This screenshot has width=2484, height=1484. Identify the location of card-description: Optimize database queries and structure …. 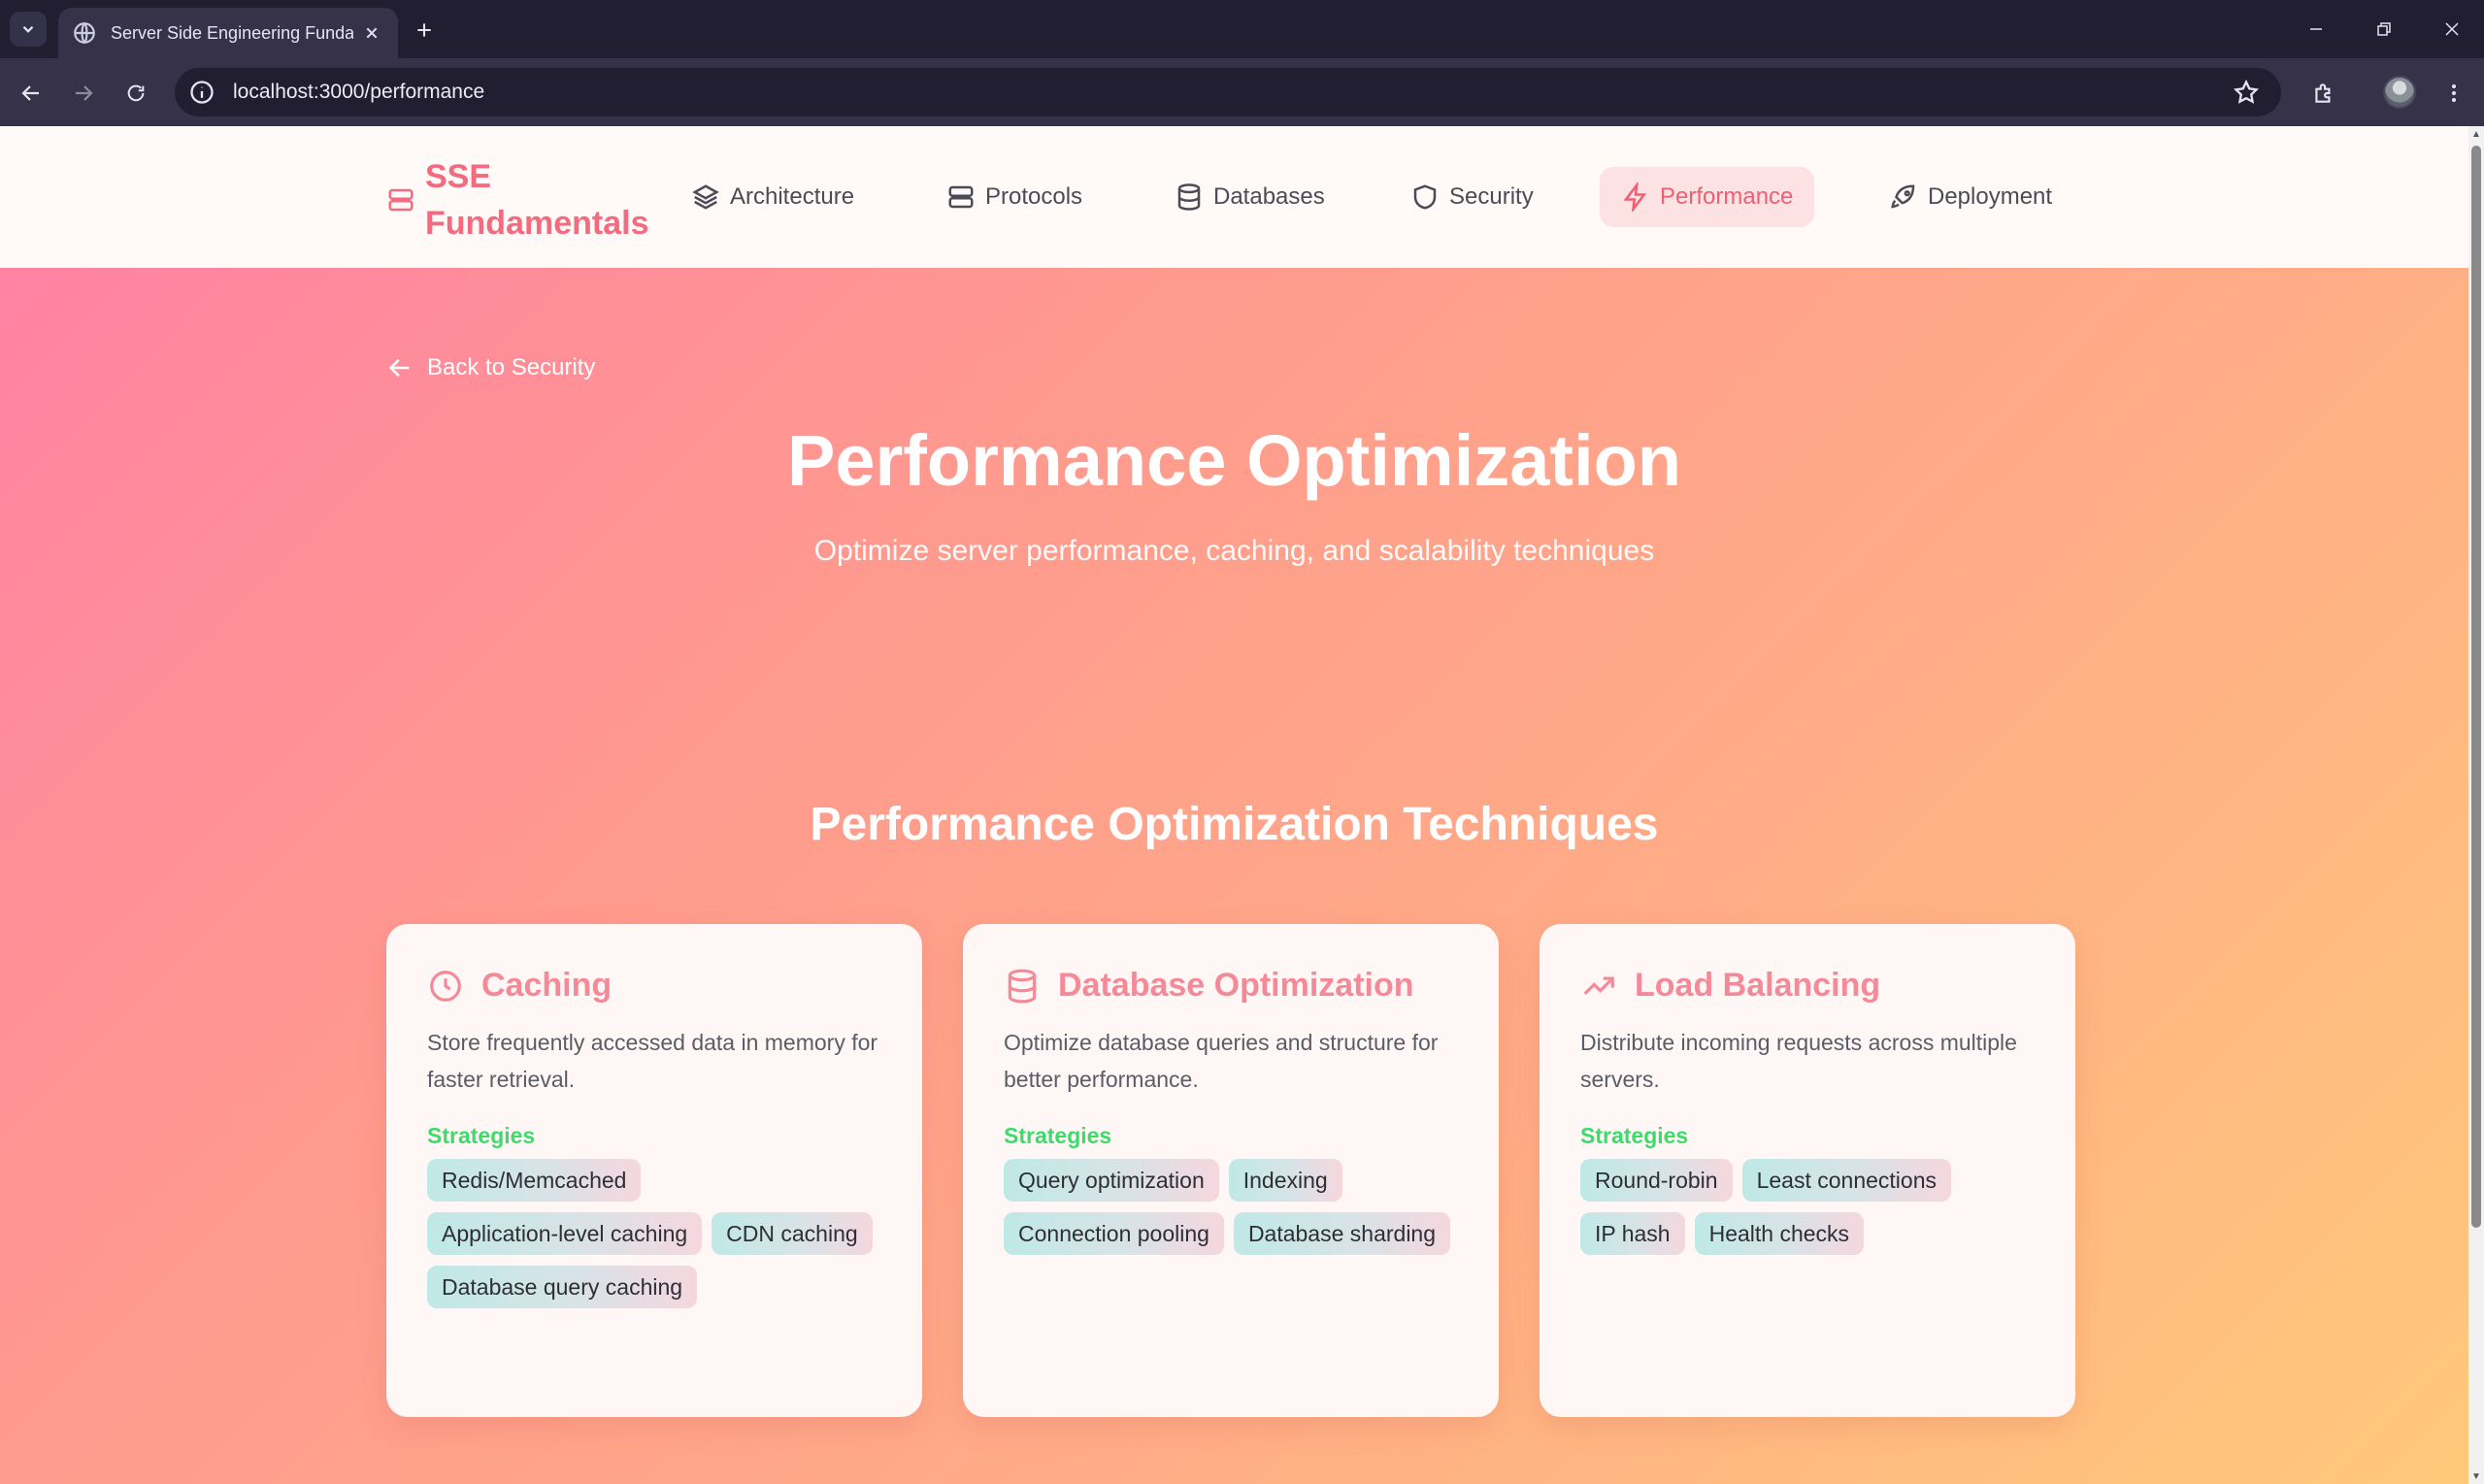
(1221, 1061).